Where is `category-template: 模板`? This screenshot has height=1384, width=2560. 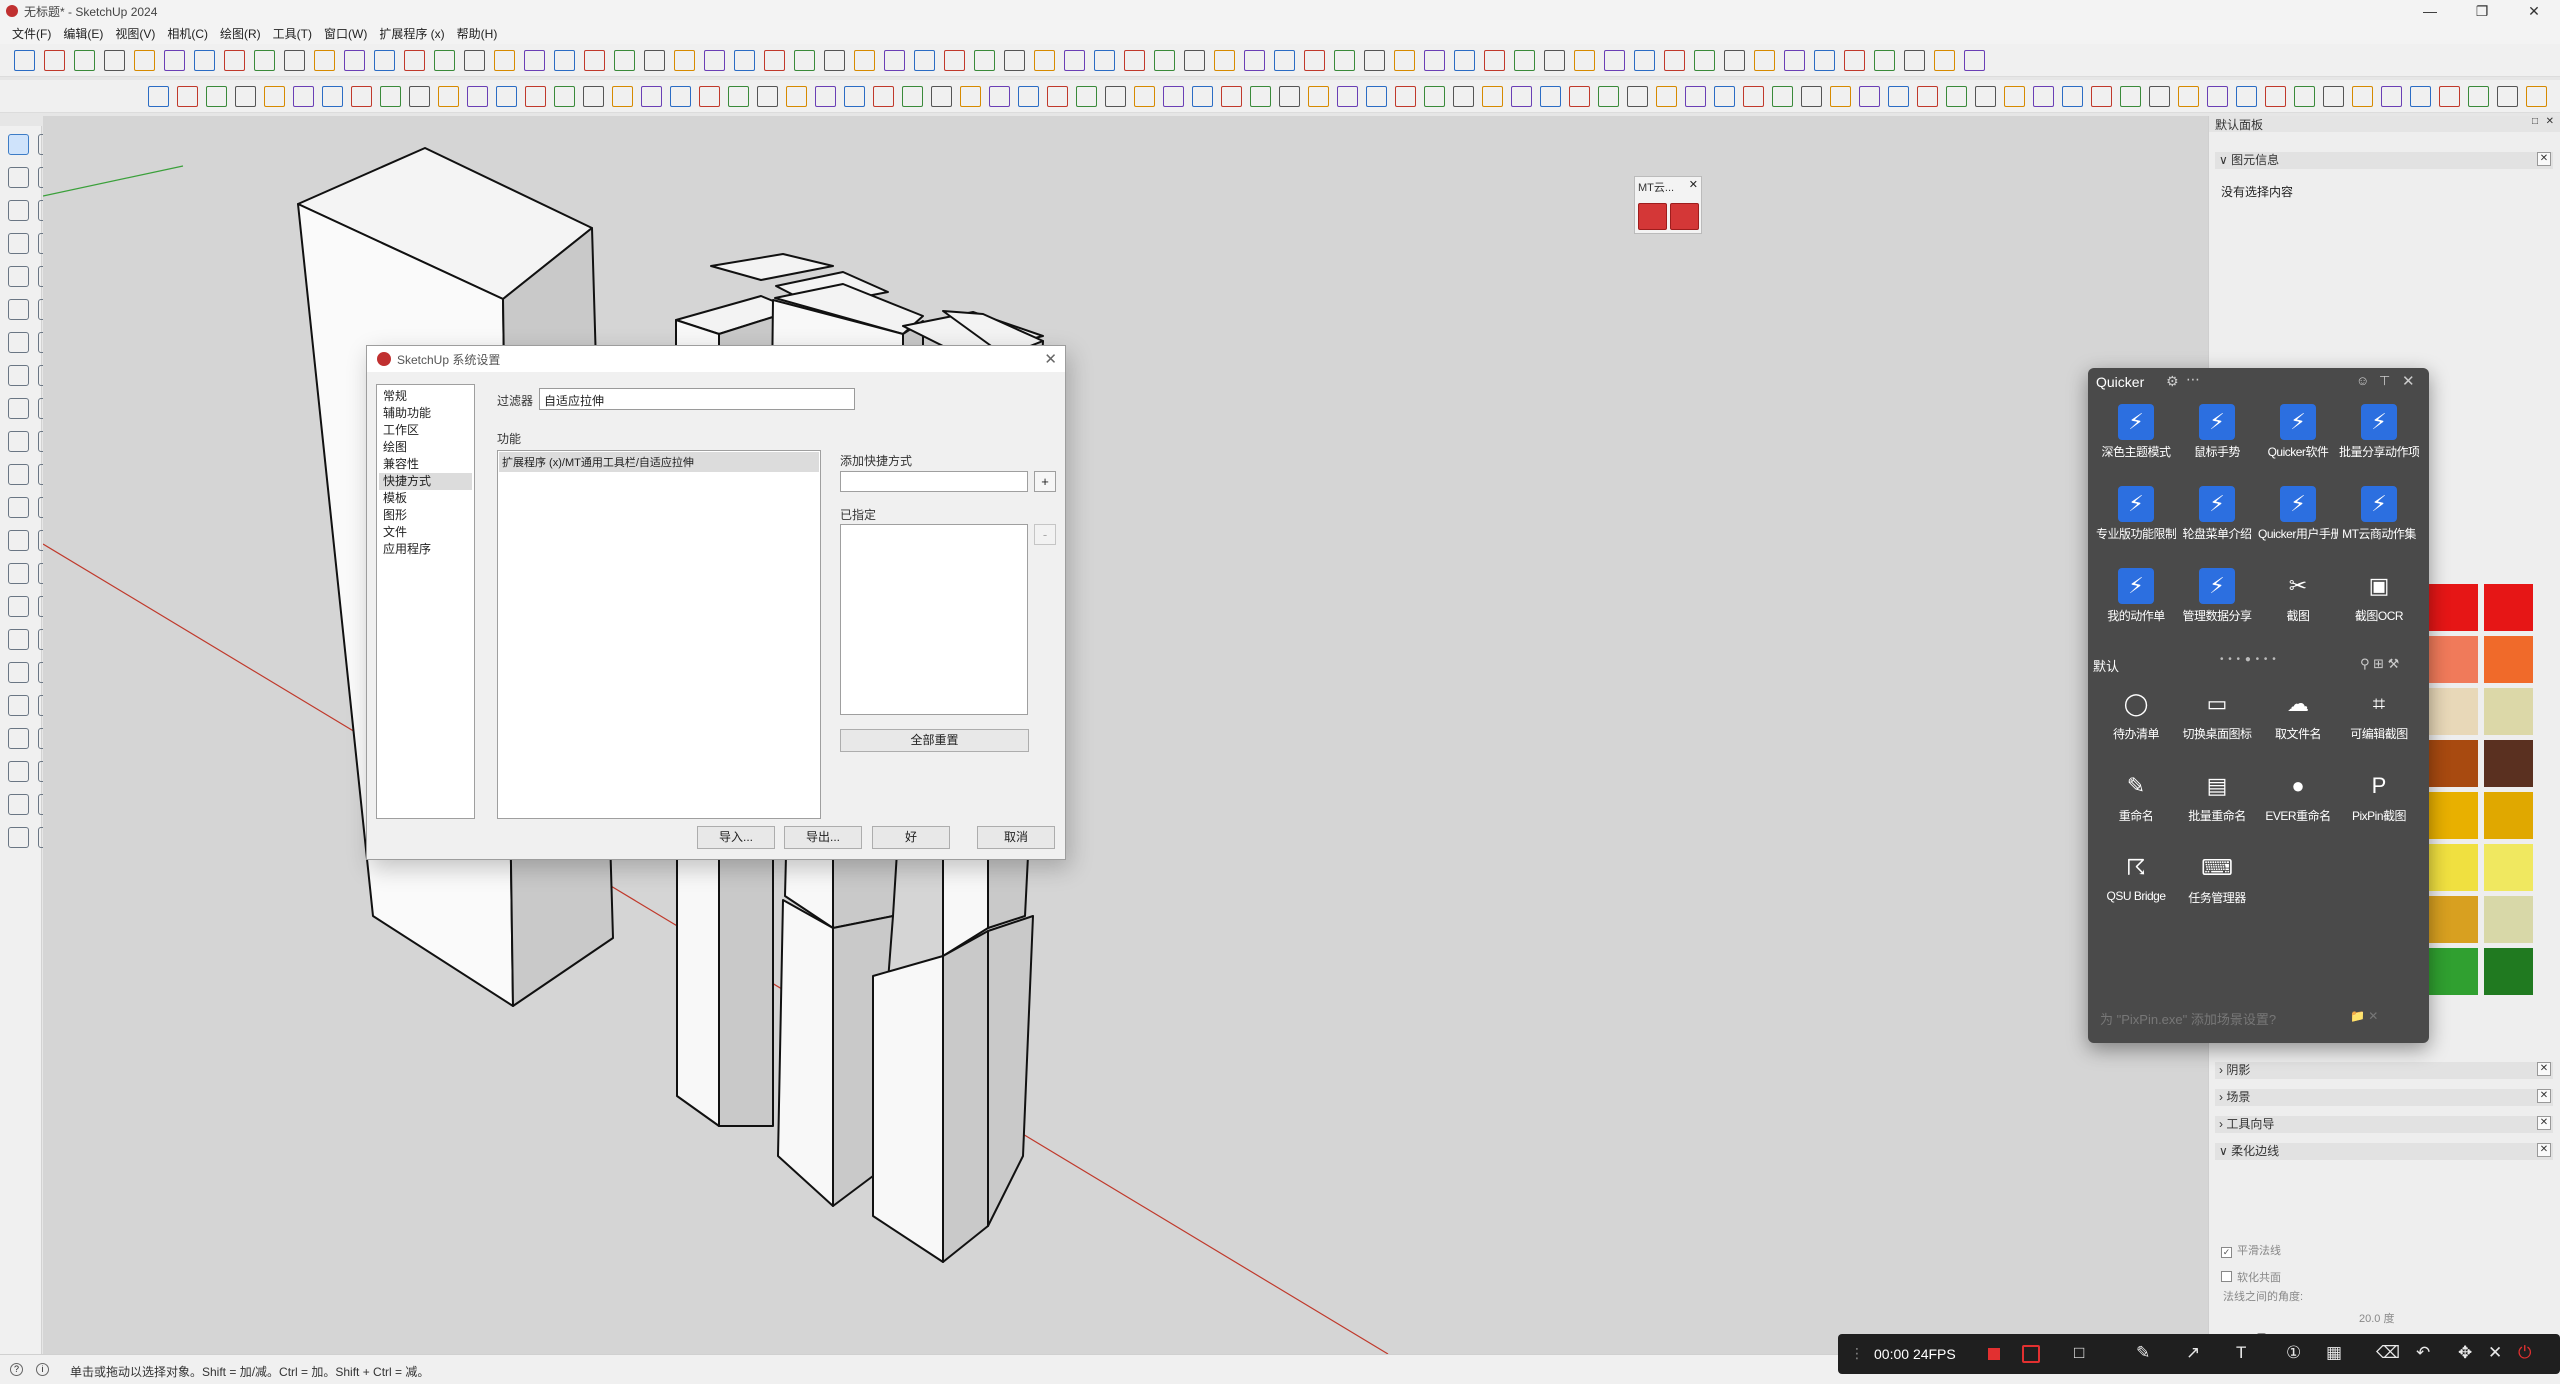
category-template: 模板 is located at coordinates (425, 498).